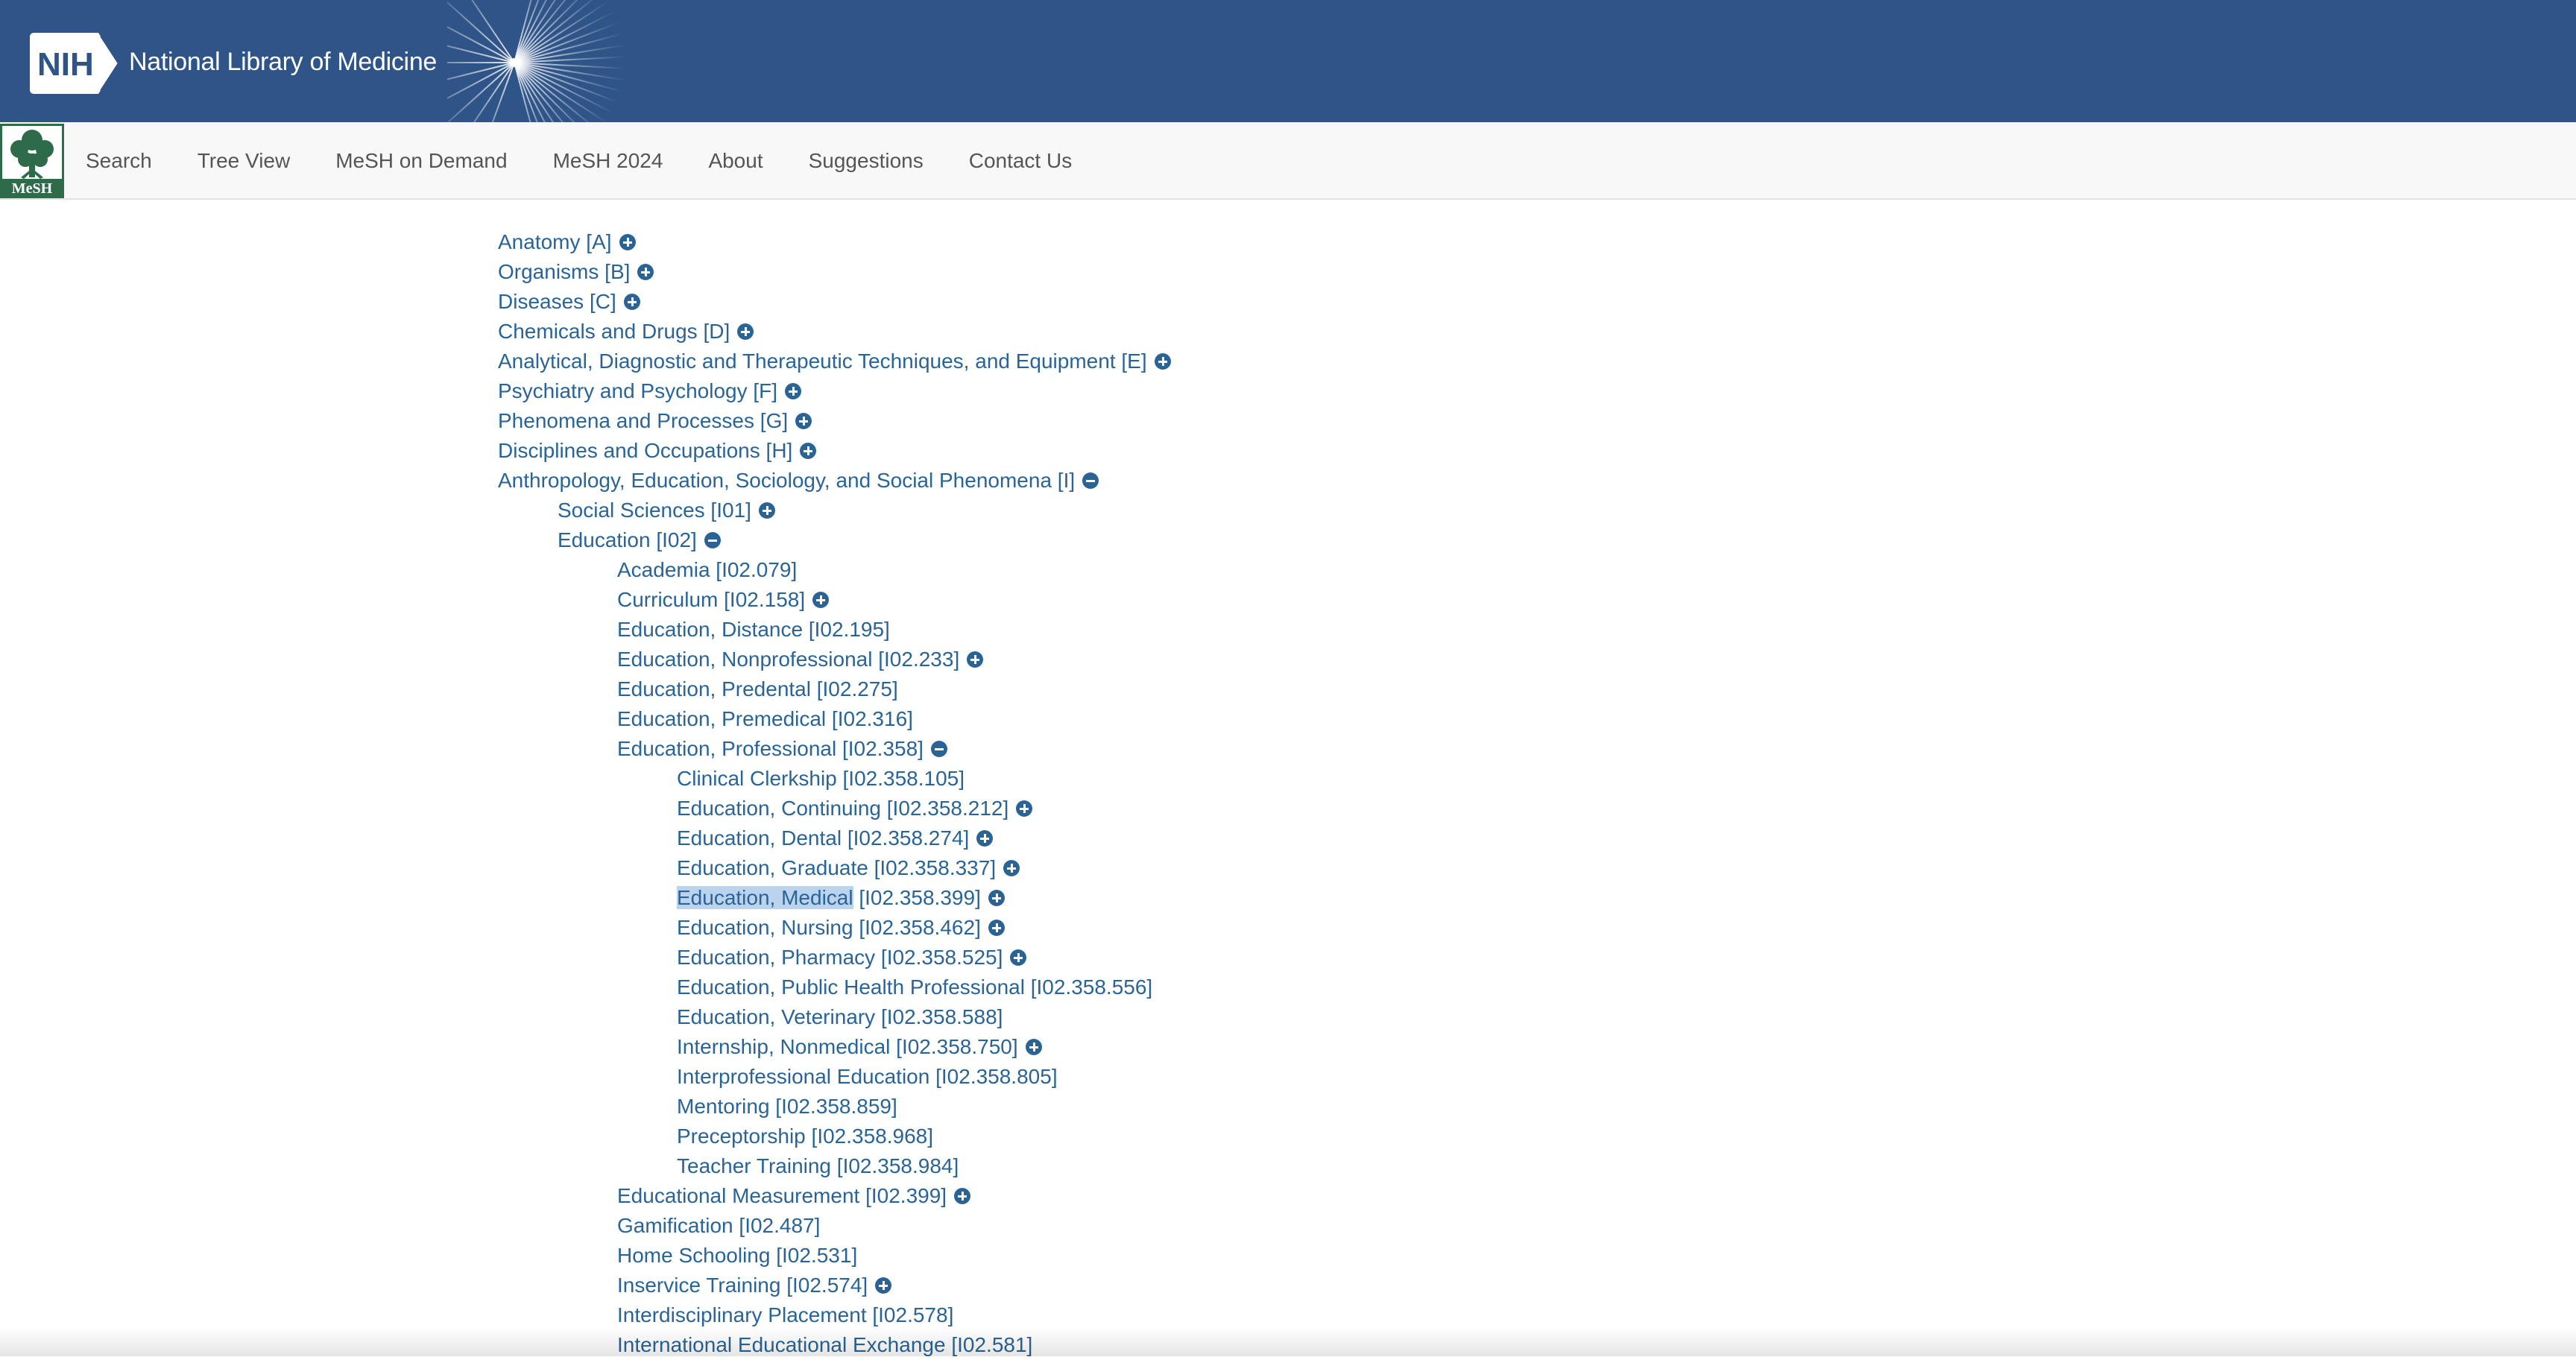  Describe the element at coordinates (920, 927) in the screenshot. I see `tree-node-code: I02.358.462` at that location.